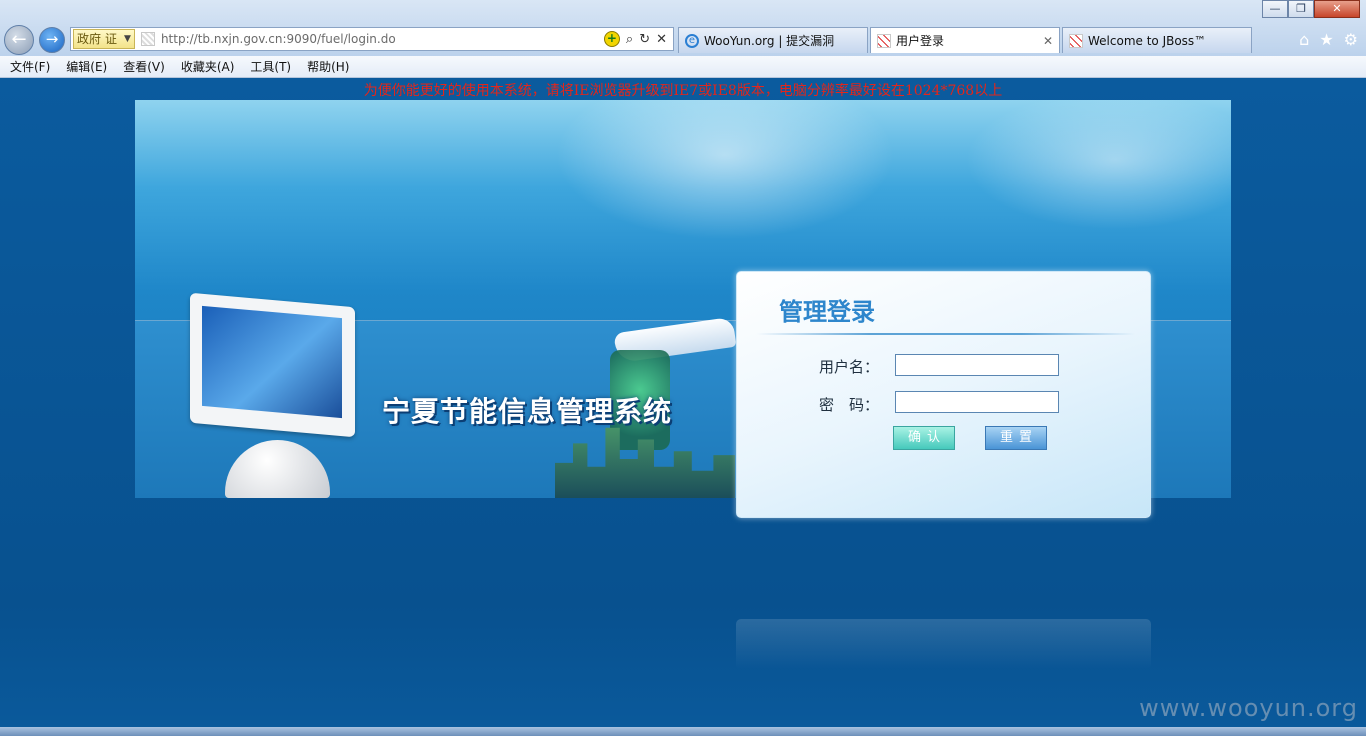 The height and width of the screenshot is (736, 1366). I want to click on username-input, so click(977, 365).